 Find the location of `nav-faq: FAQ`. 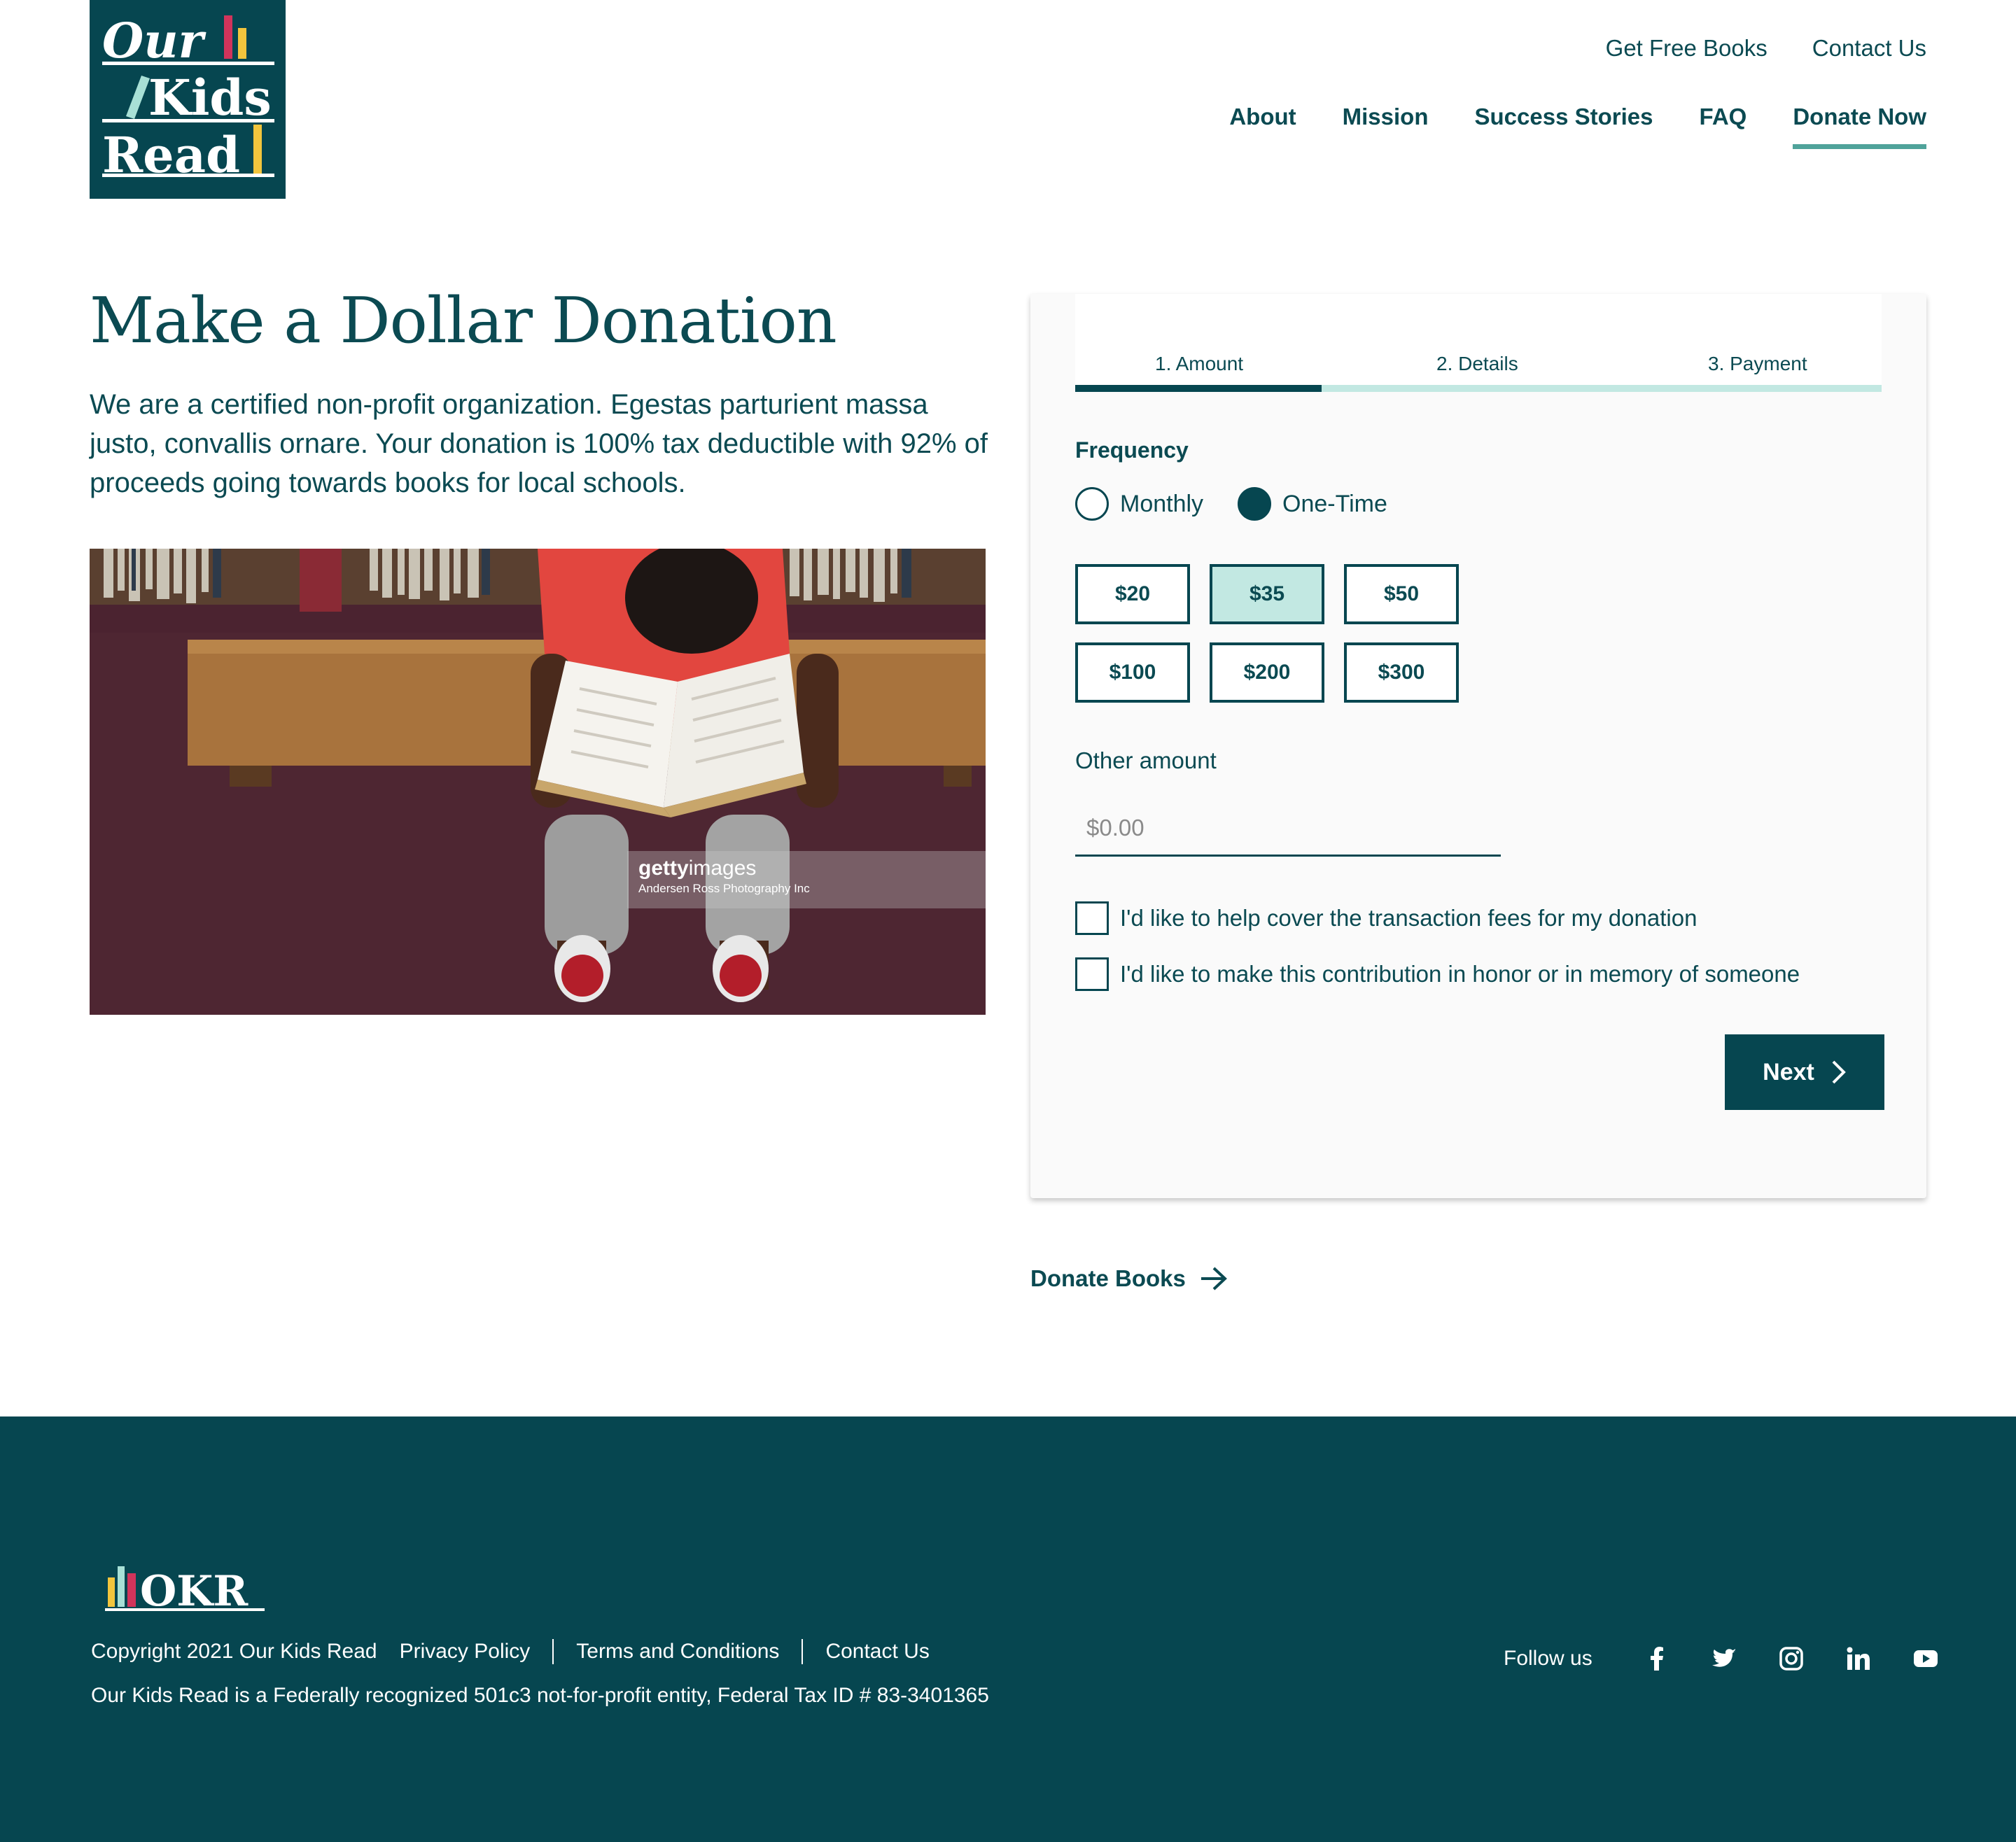

nav-faq: FAQ is located at coordinates (1722, 126).